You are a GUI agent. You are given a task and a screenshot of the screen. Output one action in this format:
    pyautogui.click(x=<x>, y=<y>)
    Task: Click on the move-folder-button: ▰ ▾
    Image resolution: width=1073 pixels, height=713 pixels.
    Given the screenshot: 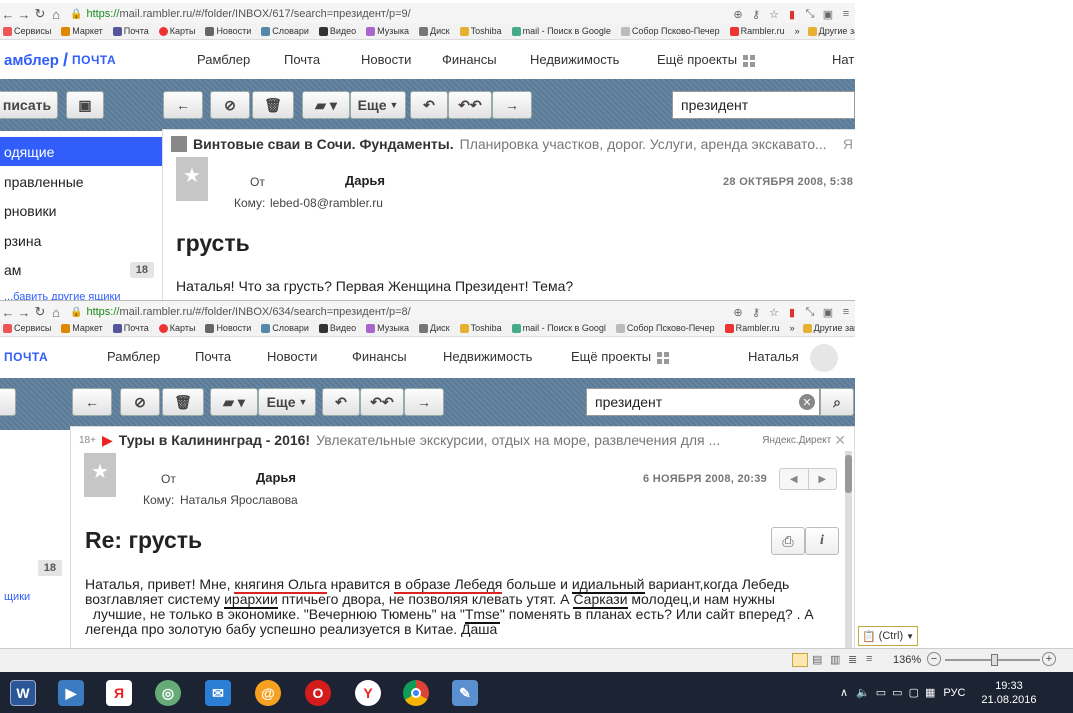 What is the action you would take?
    pyautogui.click(x=234, y=402)
    